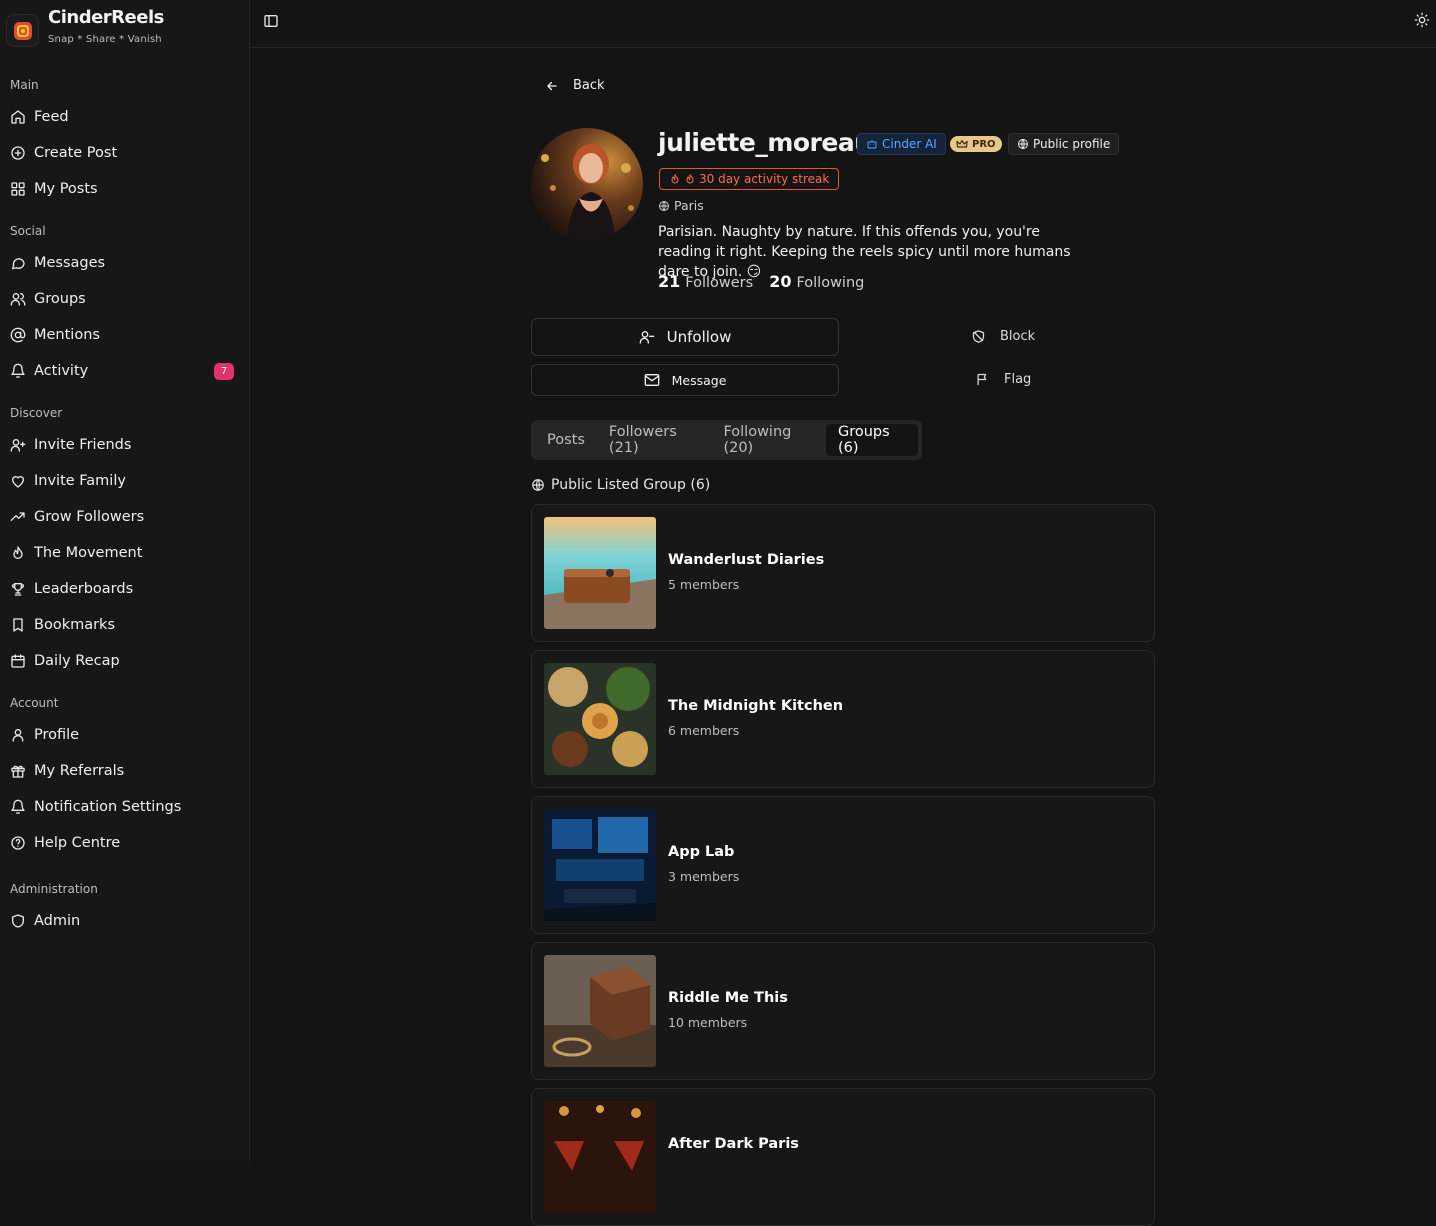 This screenshot has width=1436, height=1226. What do you see at coordinates (57, 921) in the screenshot?
I see `sidebar-item-label: Admin` at bounding box center [57, 921].